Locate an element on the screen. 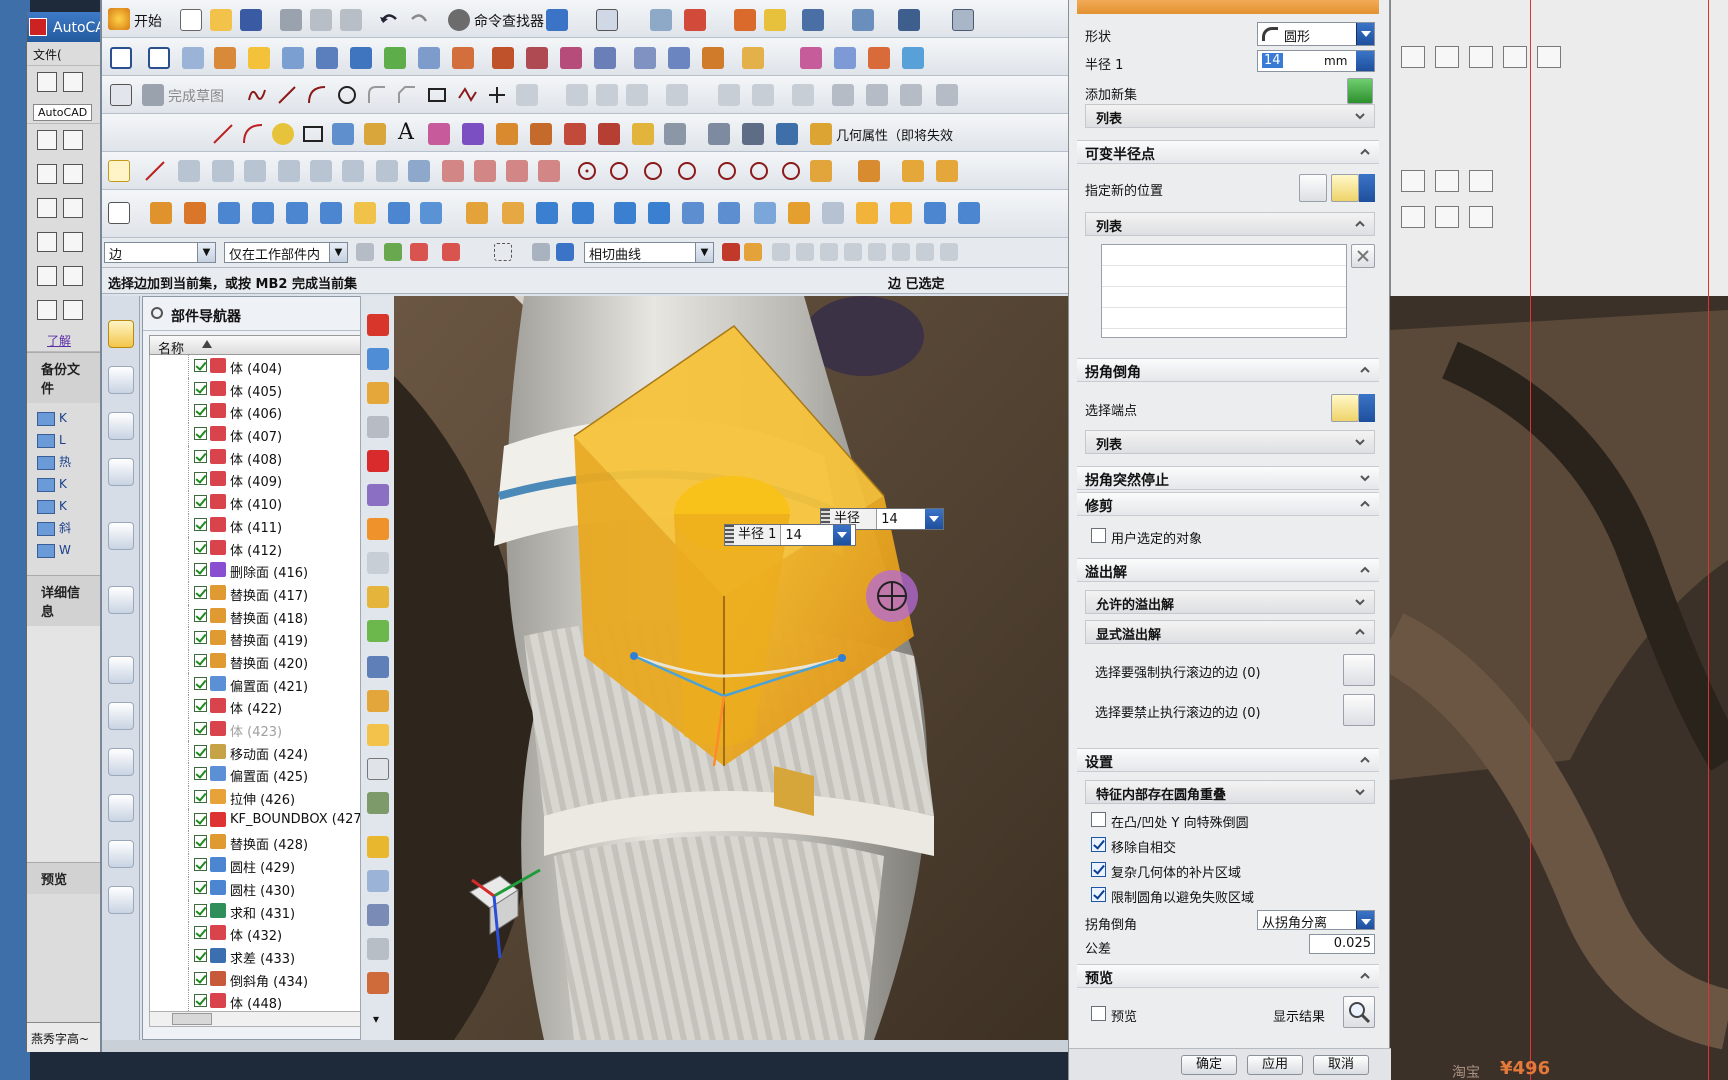 The width and height of the screenshot is (1728, 1080). tree-row: 体 (432) is located at coordinates (255, 933).